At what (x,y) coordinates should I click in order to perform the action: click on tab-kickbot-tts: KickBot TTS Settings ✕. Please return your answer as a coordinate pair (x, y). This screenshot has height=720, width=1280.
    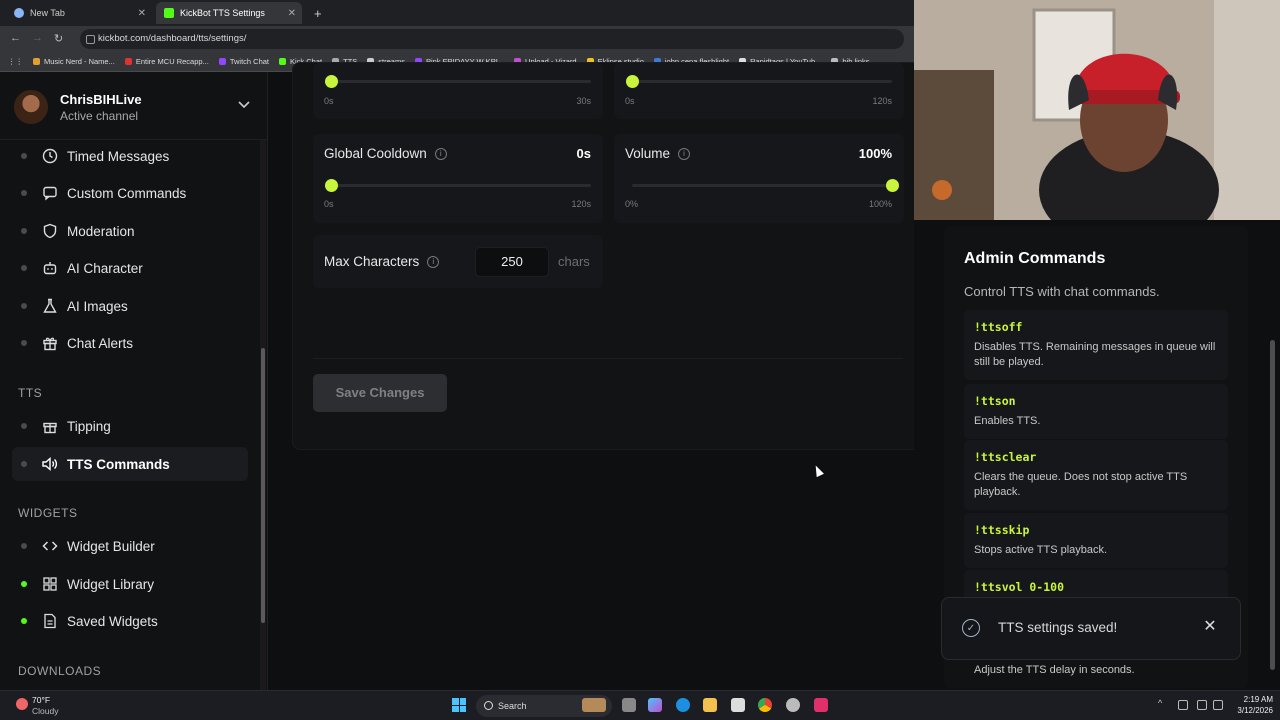
    Looking at the image, I should click on (229, 13).